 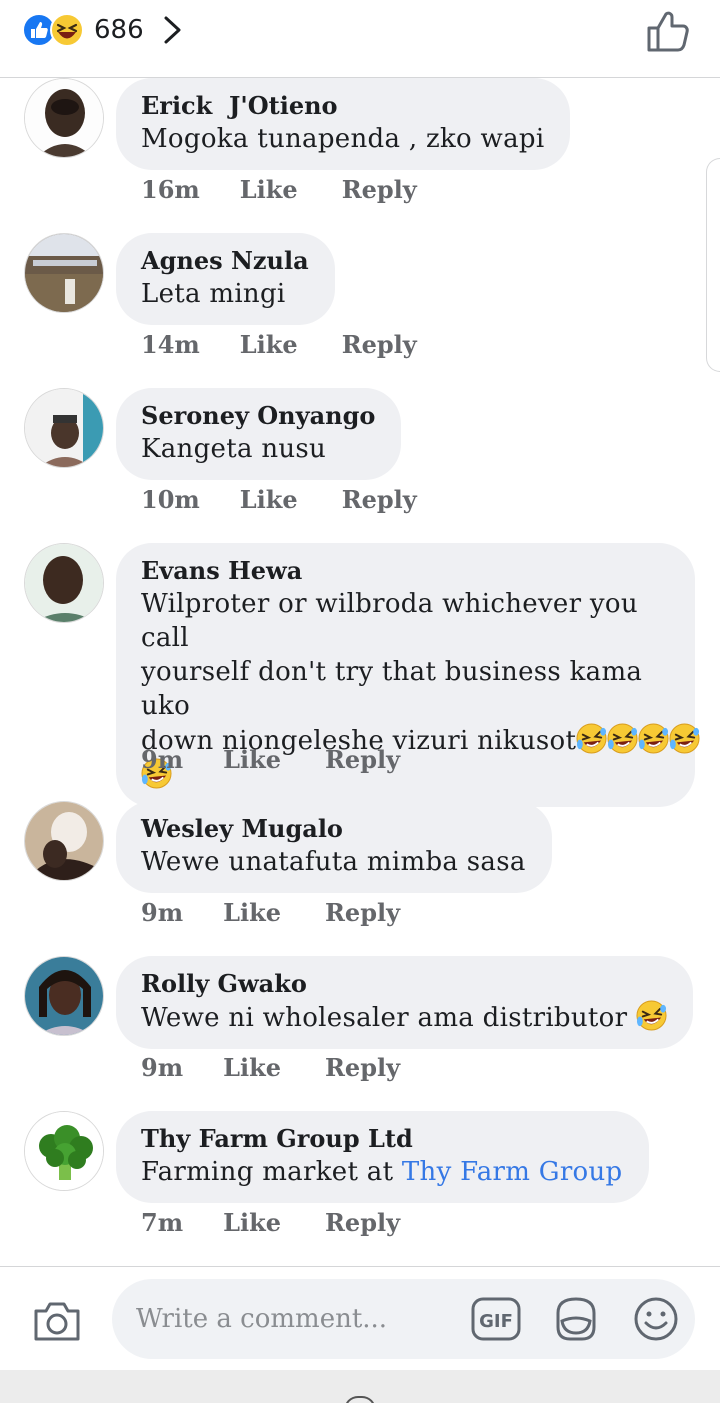 What do you see at coordinates (119, 30) in the screenshot?
I see `reaction-count: 686` at bounding box center [119, 30].